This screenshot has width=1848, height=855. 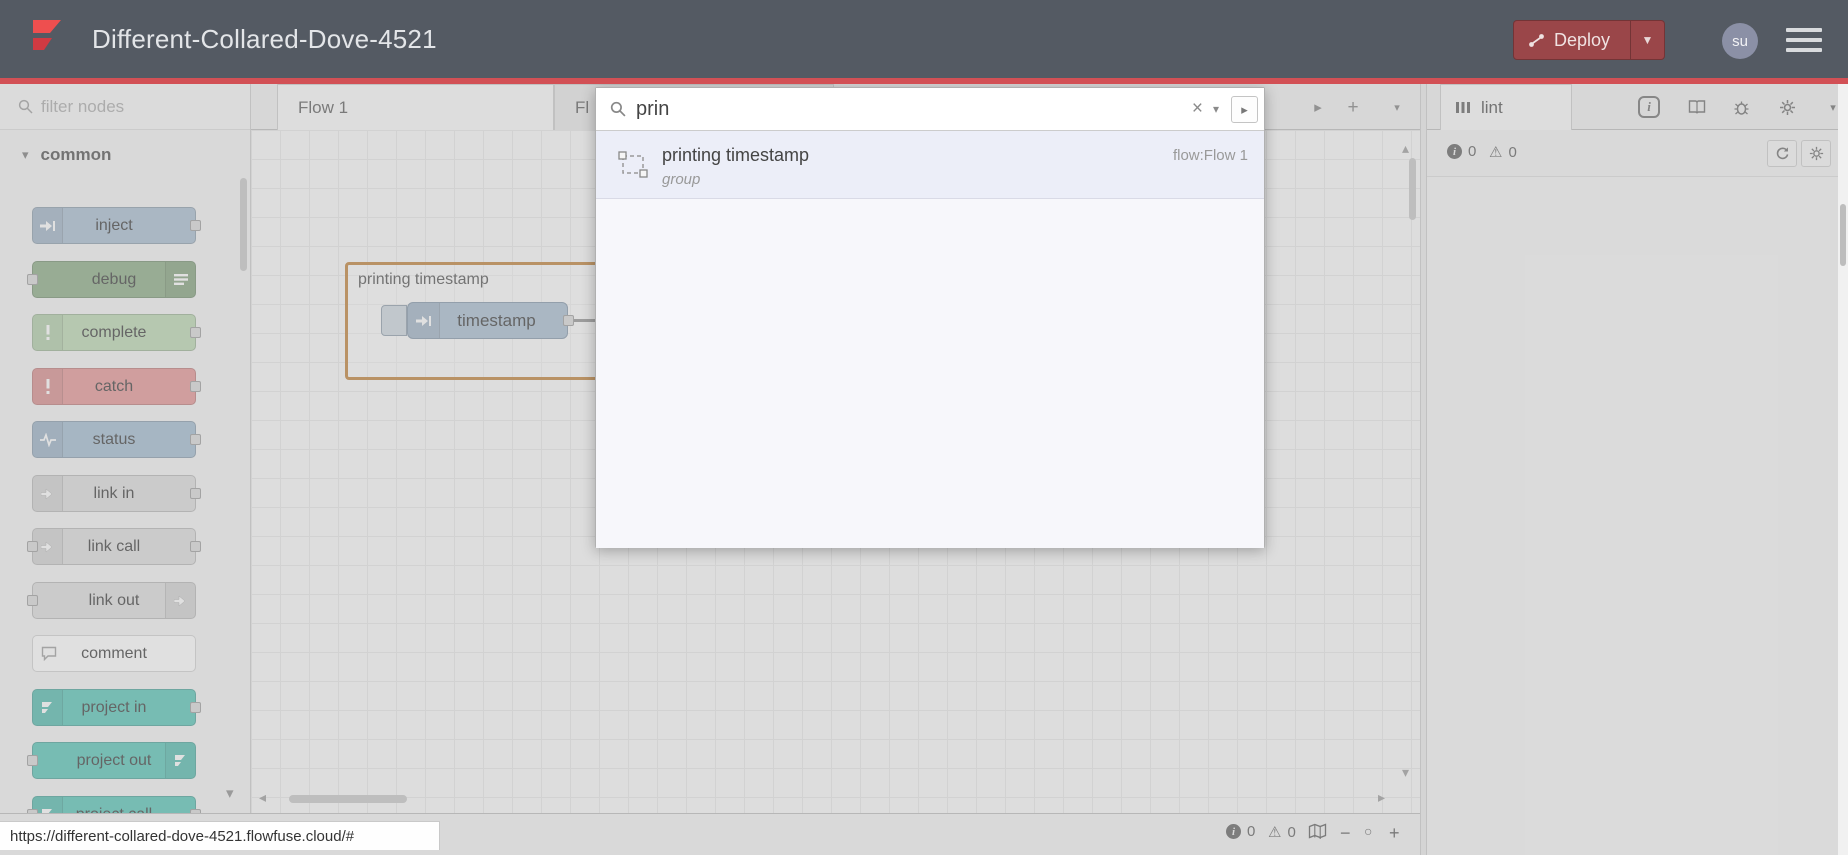 I want to click on app-header: Different-Collared-Dove-4521 Deploy ▼ su, so click(x=924, y=39).